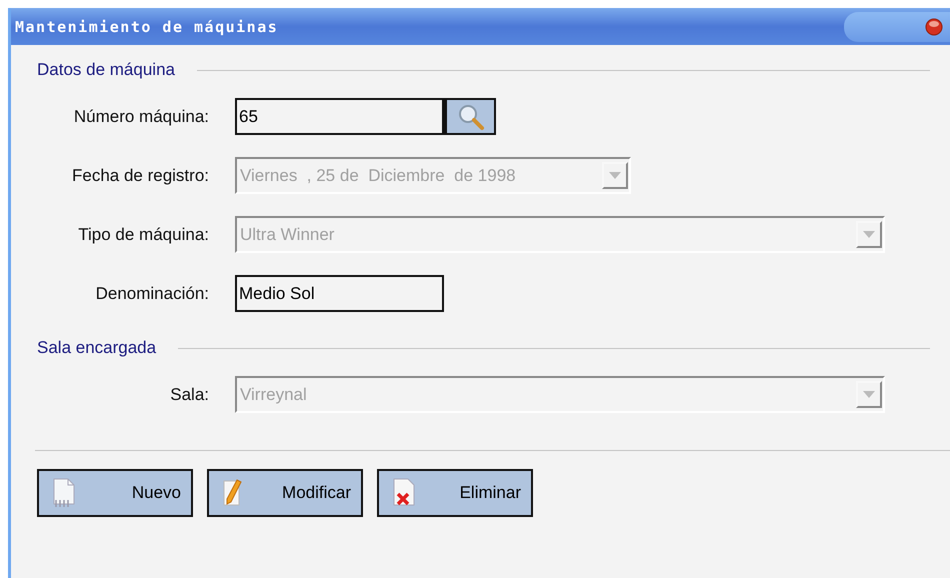 This screenshot has width=950, height=578. I want to click on search-button, so click(470, 116).